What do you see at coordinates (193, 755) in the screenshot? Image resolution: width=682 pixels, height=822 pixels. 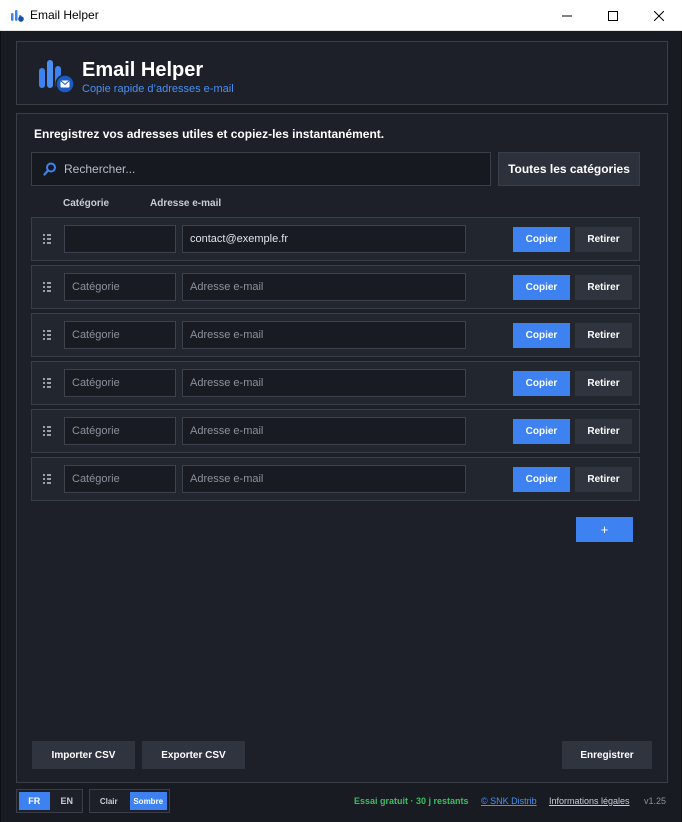 I see `export-csv-button: Exporter CSV` at bounding box center [193, 755].